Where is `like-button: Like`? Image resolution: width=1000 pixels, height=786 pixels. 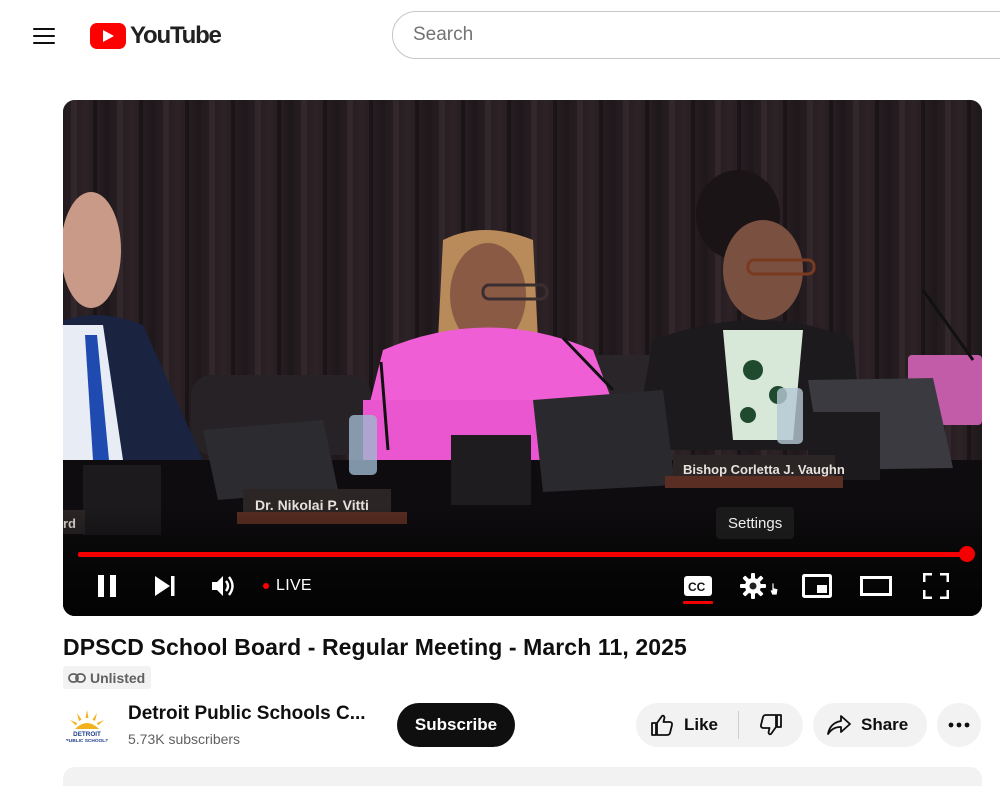
like-button: Like is located at coordinates (687, 725).